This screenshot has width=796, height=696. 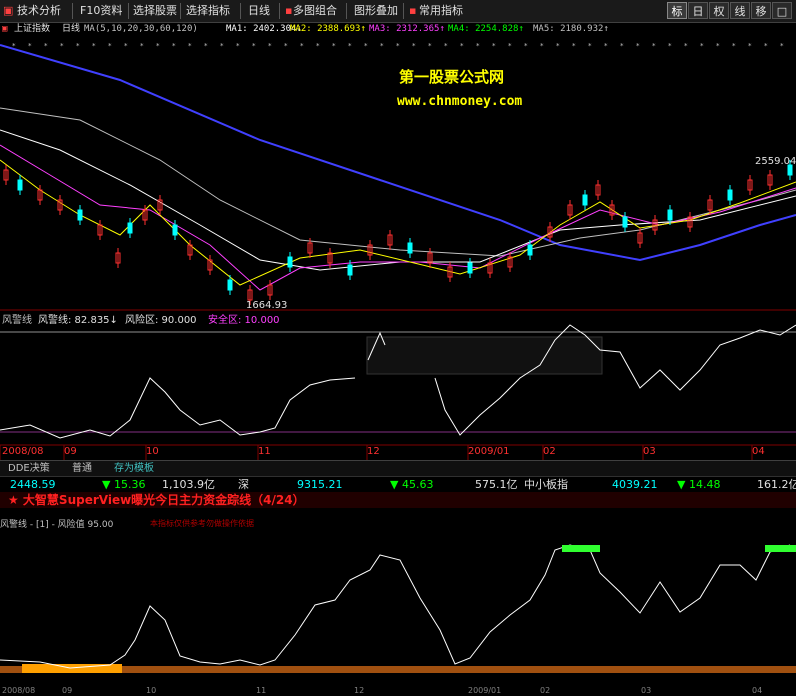 What do you see at coordinates (373, 451) in the screenshot?
I see `date-label-4: 12` at bounding box center [373, 451].